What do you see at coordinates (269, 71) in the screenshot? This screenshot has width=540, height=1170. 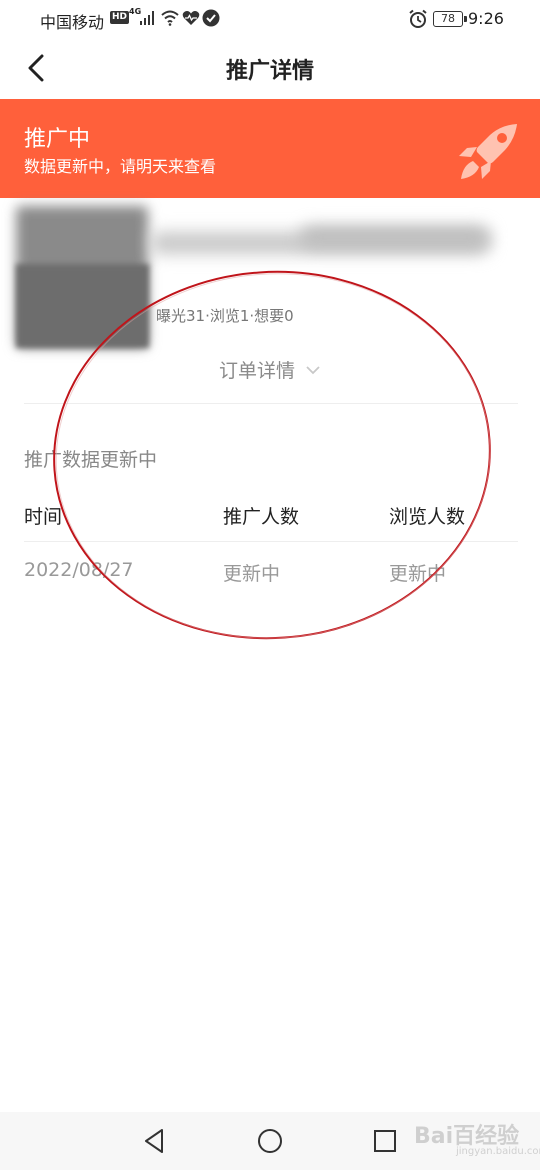 I see `page-title: 推广详情` at bounding box center [269, 71].